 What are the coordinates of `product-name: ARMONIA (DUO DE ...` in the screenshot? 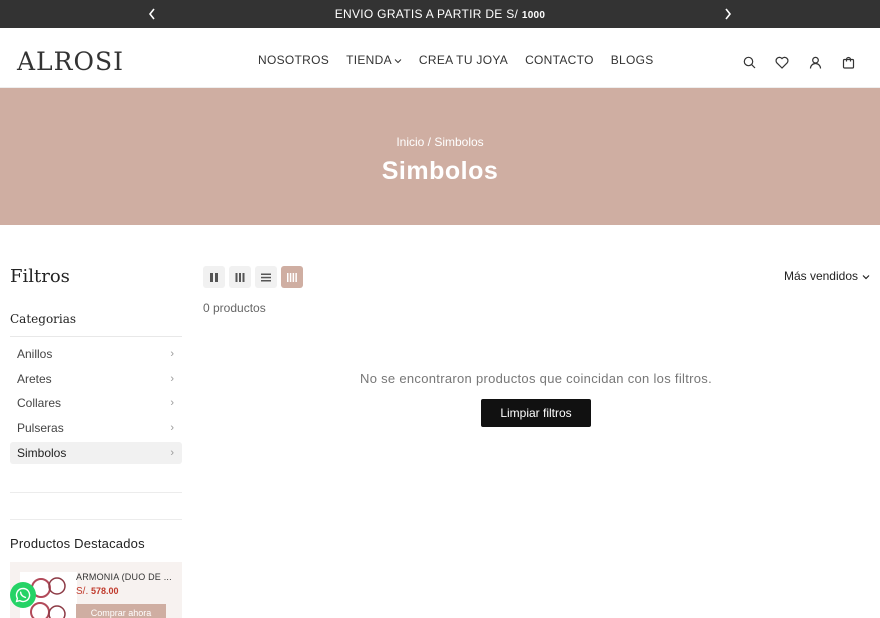 It's located at (124, 577).